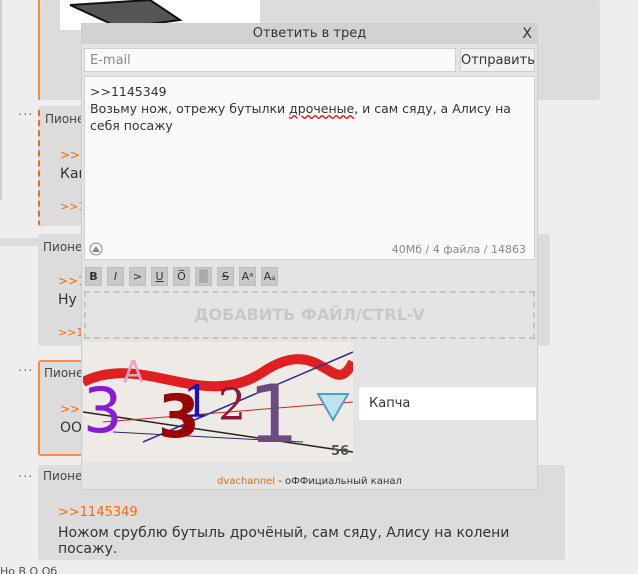 This screenshot has height=574, width=638. Describe the element at coordinates (128, 91) in the screenshot. I see `message-line-1: >>1145349` at that location.